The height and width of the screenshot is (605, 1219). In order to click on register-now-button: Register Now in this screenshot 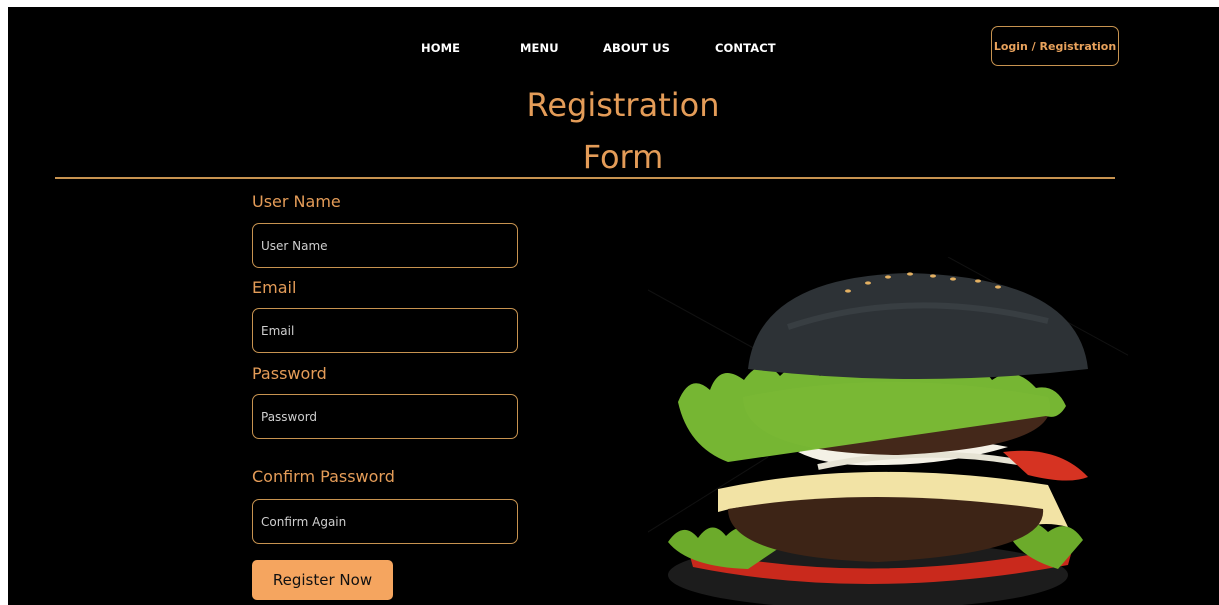, I will do `click(322, 580)`.